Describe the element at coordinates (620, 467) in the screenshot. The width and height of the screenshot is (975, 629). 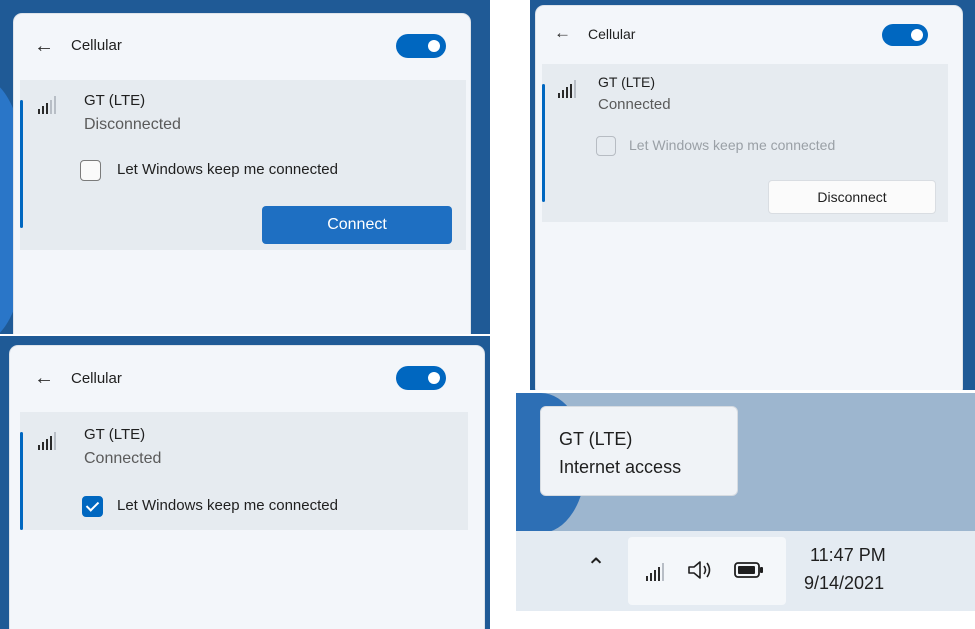
I see `tooltip-status: Internet access` at that location.